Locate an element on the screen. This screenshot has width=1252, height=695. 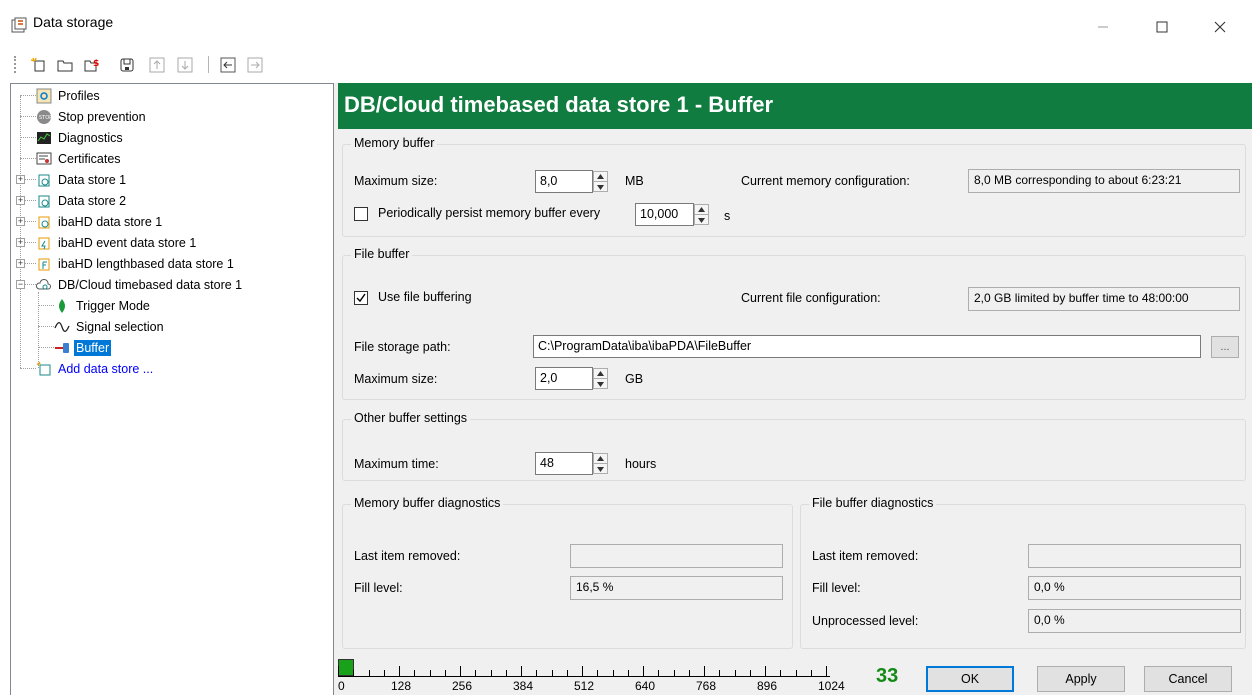
max-time-spin-arrows is located at coordinates (600, 463).